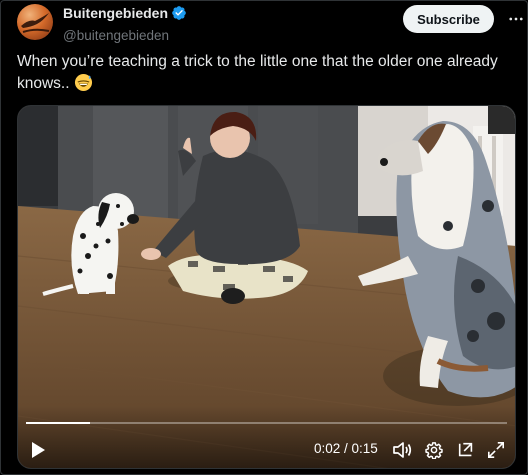 This screenshot has height=475, width=528. I want to click on avatar, so click(35, 22).